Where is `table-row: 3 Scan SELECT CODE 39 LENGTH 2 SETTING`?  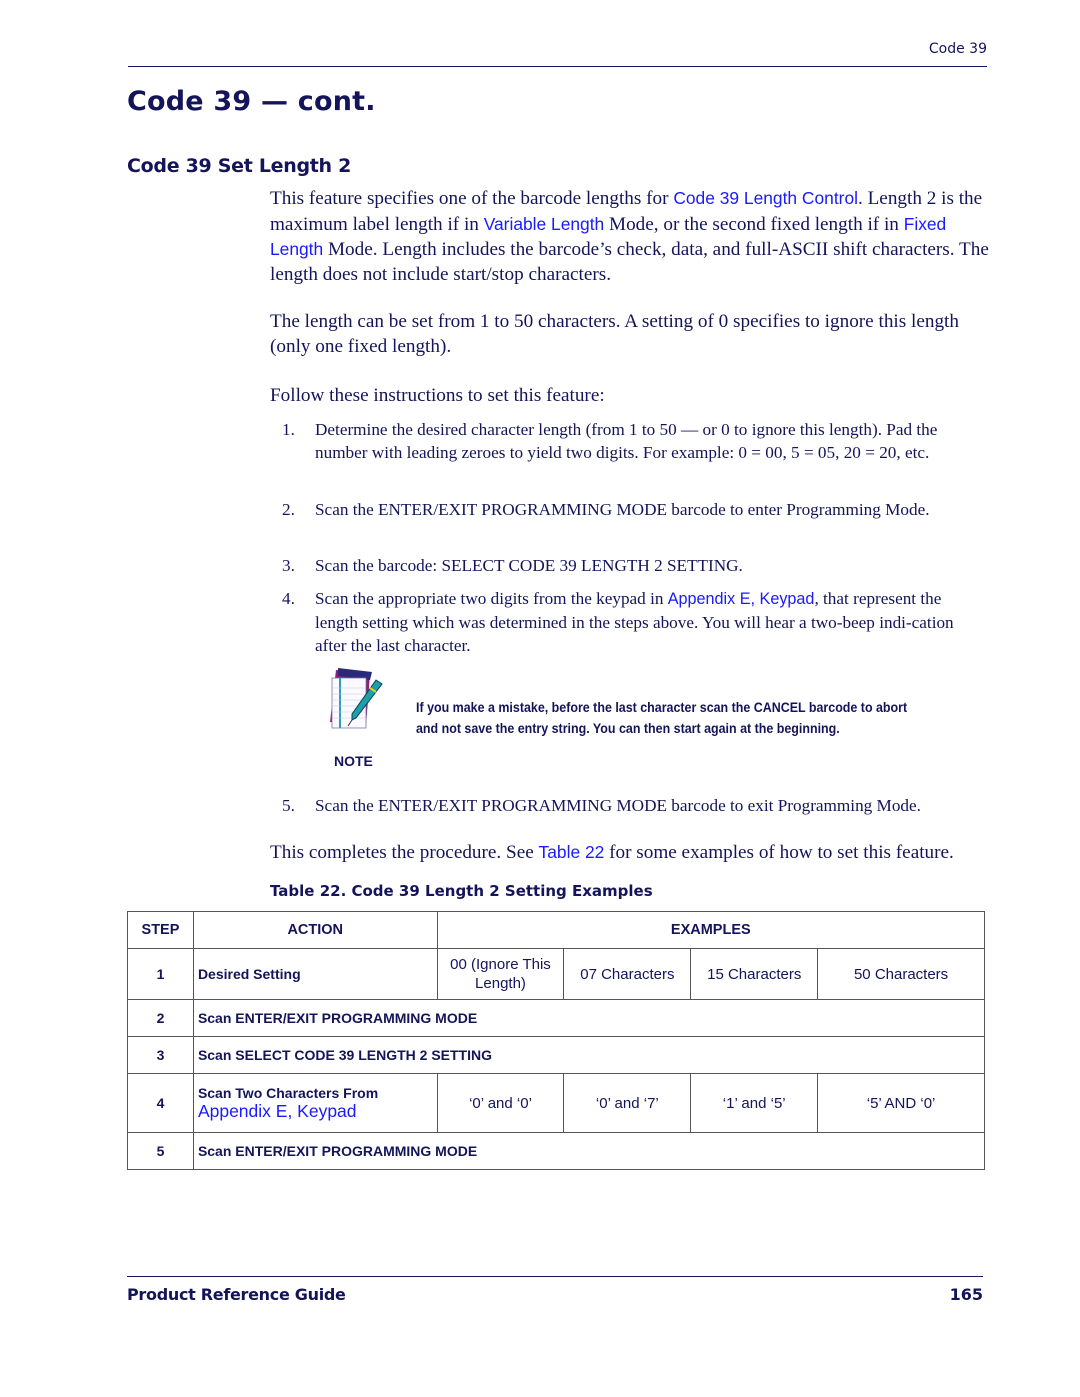
table-row: 3 Scan SELECT CODE 39 LENGTH 2 SETTING is located at coordinates (556, 1055).